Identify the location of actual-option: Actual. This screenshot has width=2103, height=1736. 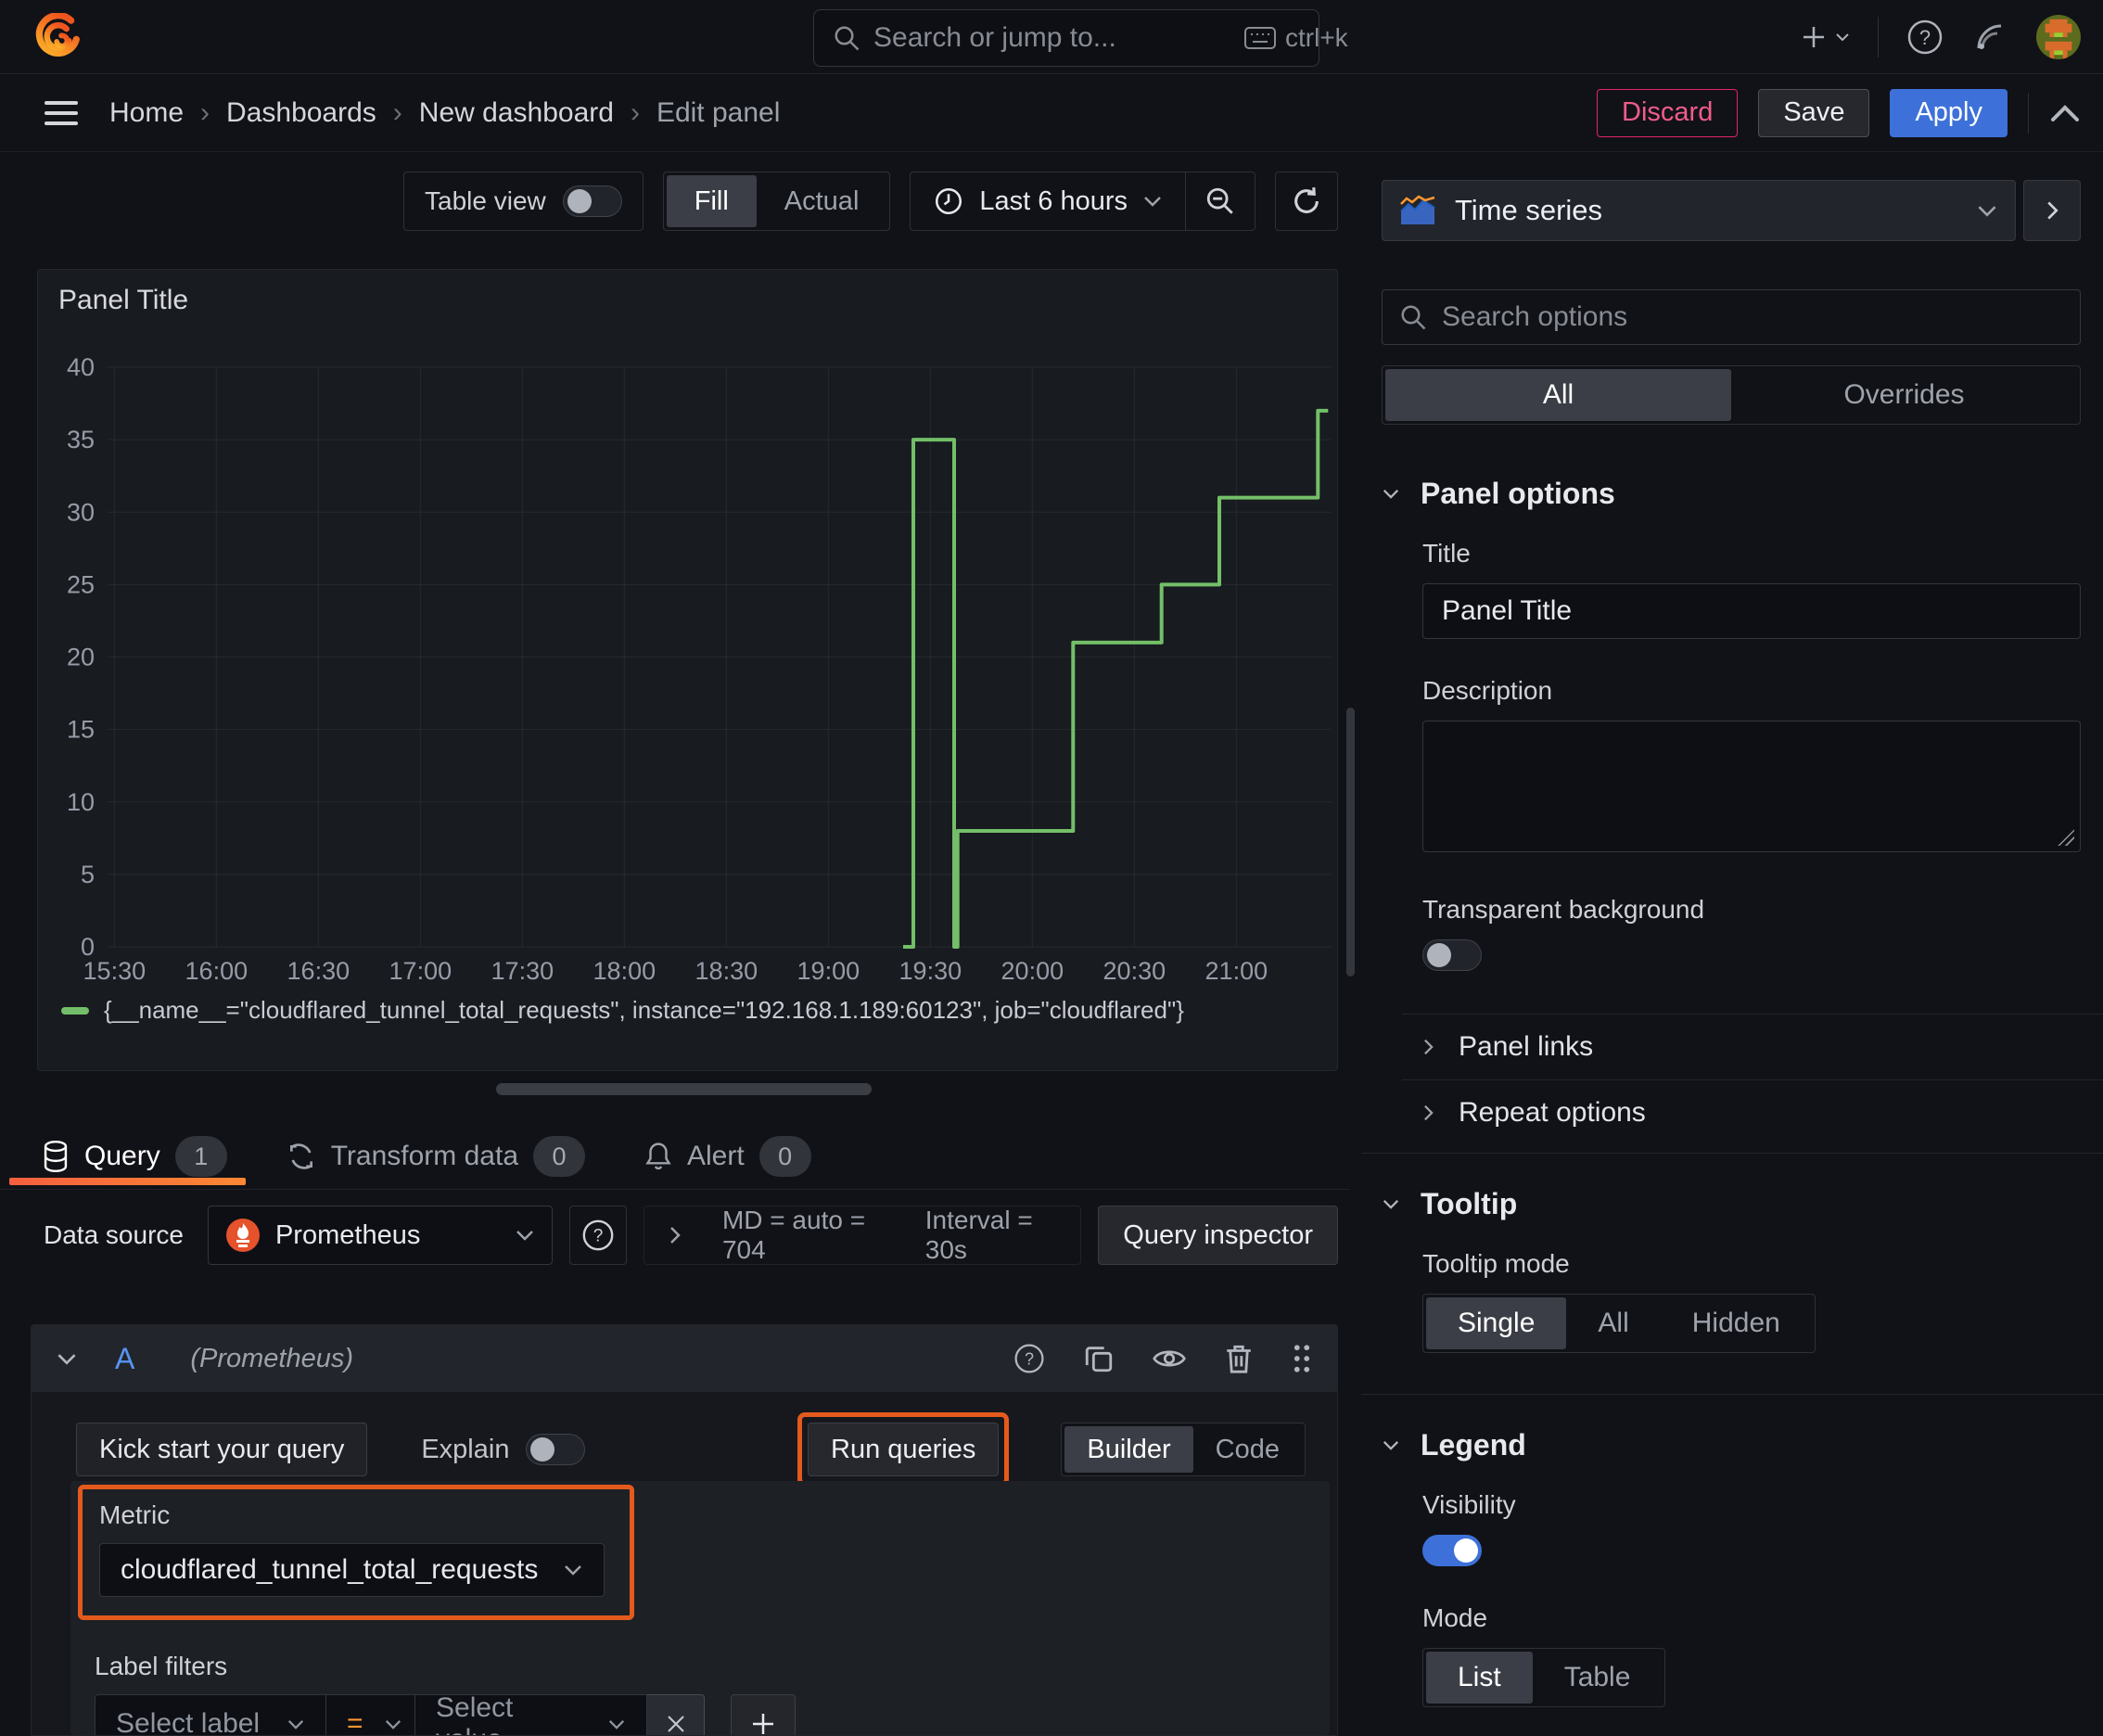
(822, 201).